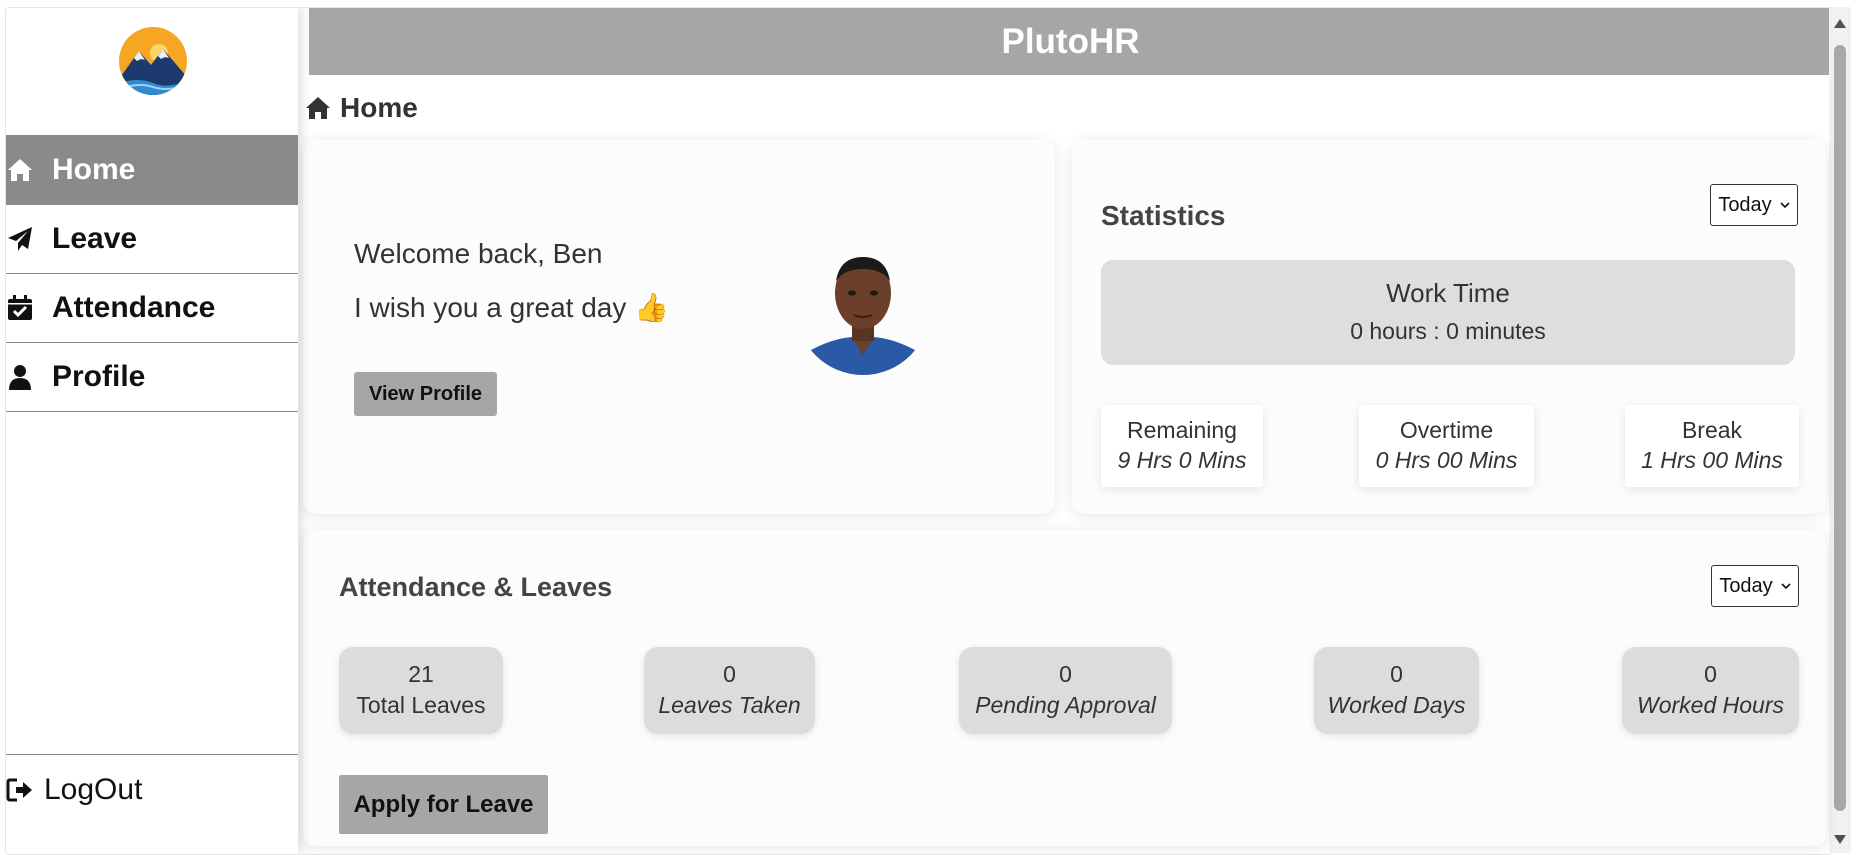 This screenshot has width=1858, height=855. Describe the element at coordinates (512, 307) in the screenshot. I see `welcome-wish: I wish you a great day 👍` at that location.